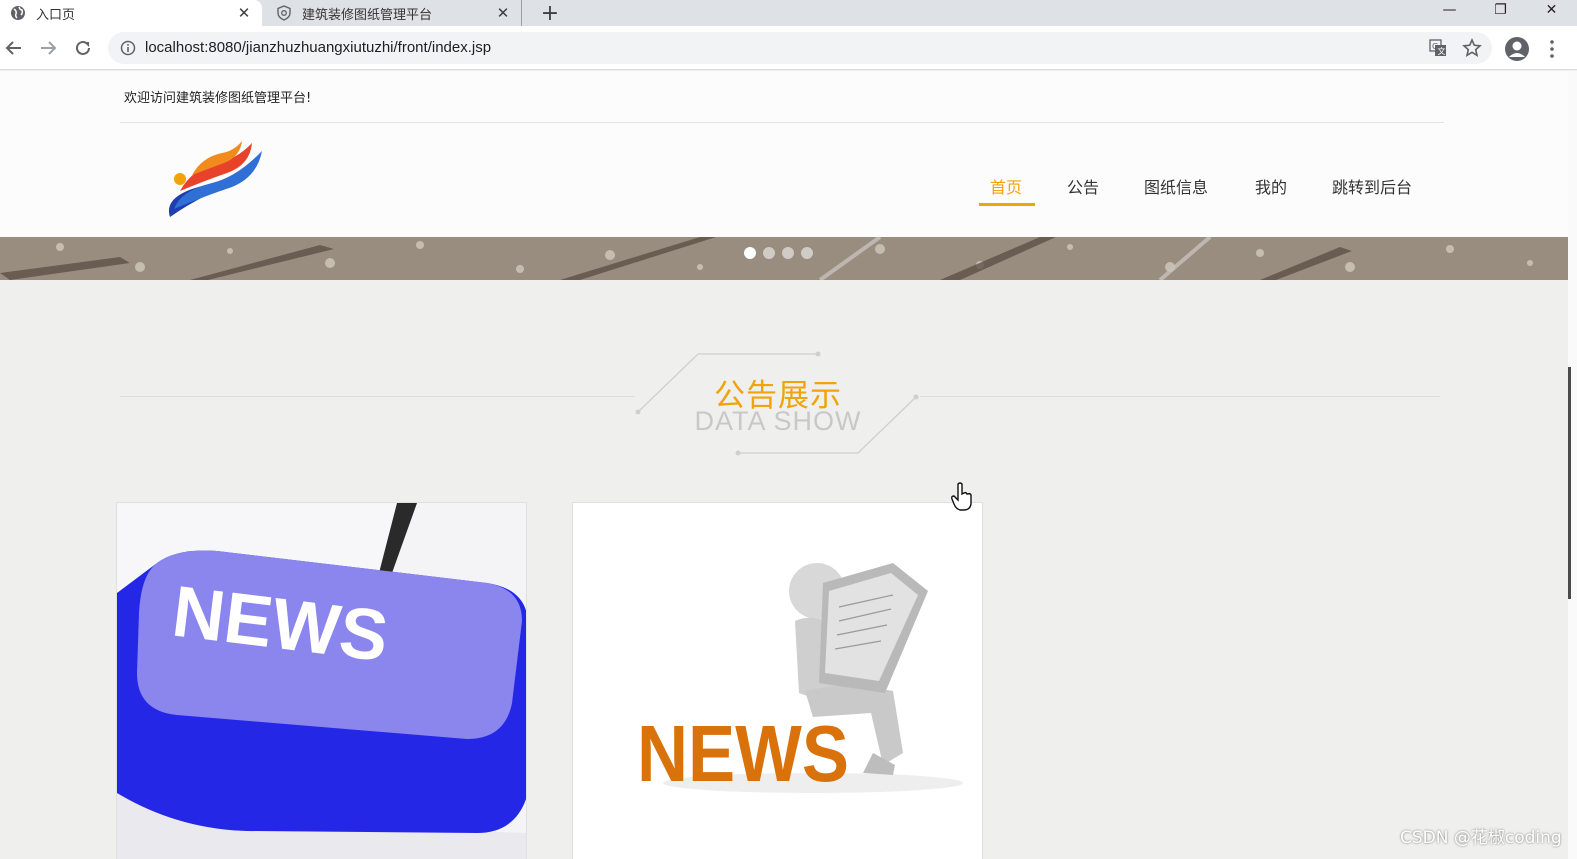 The image size is (1577, 859). I want to click on reload-button, so click(83, 48).